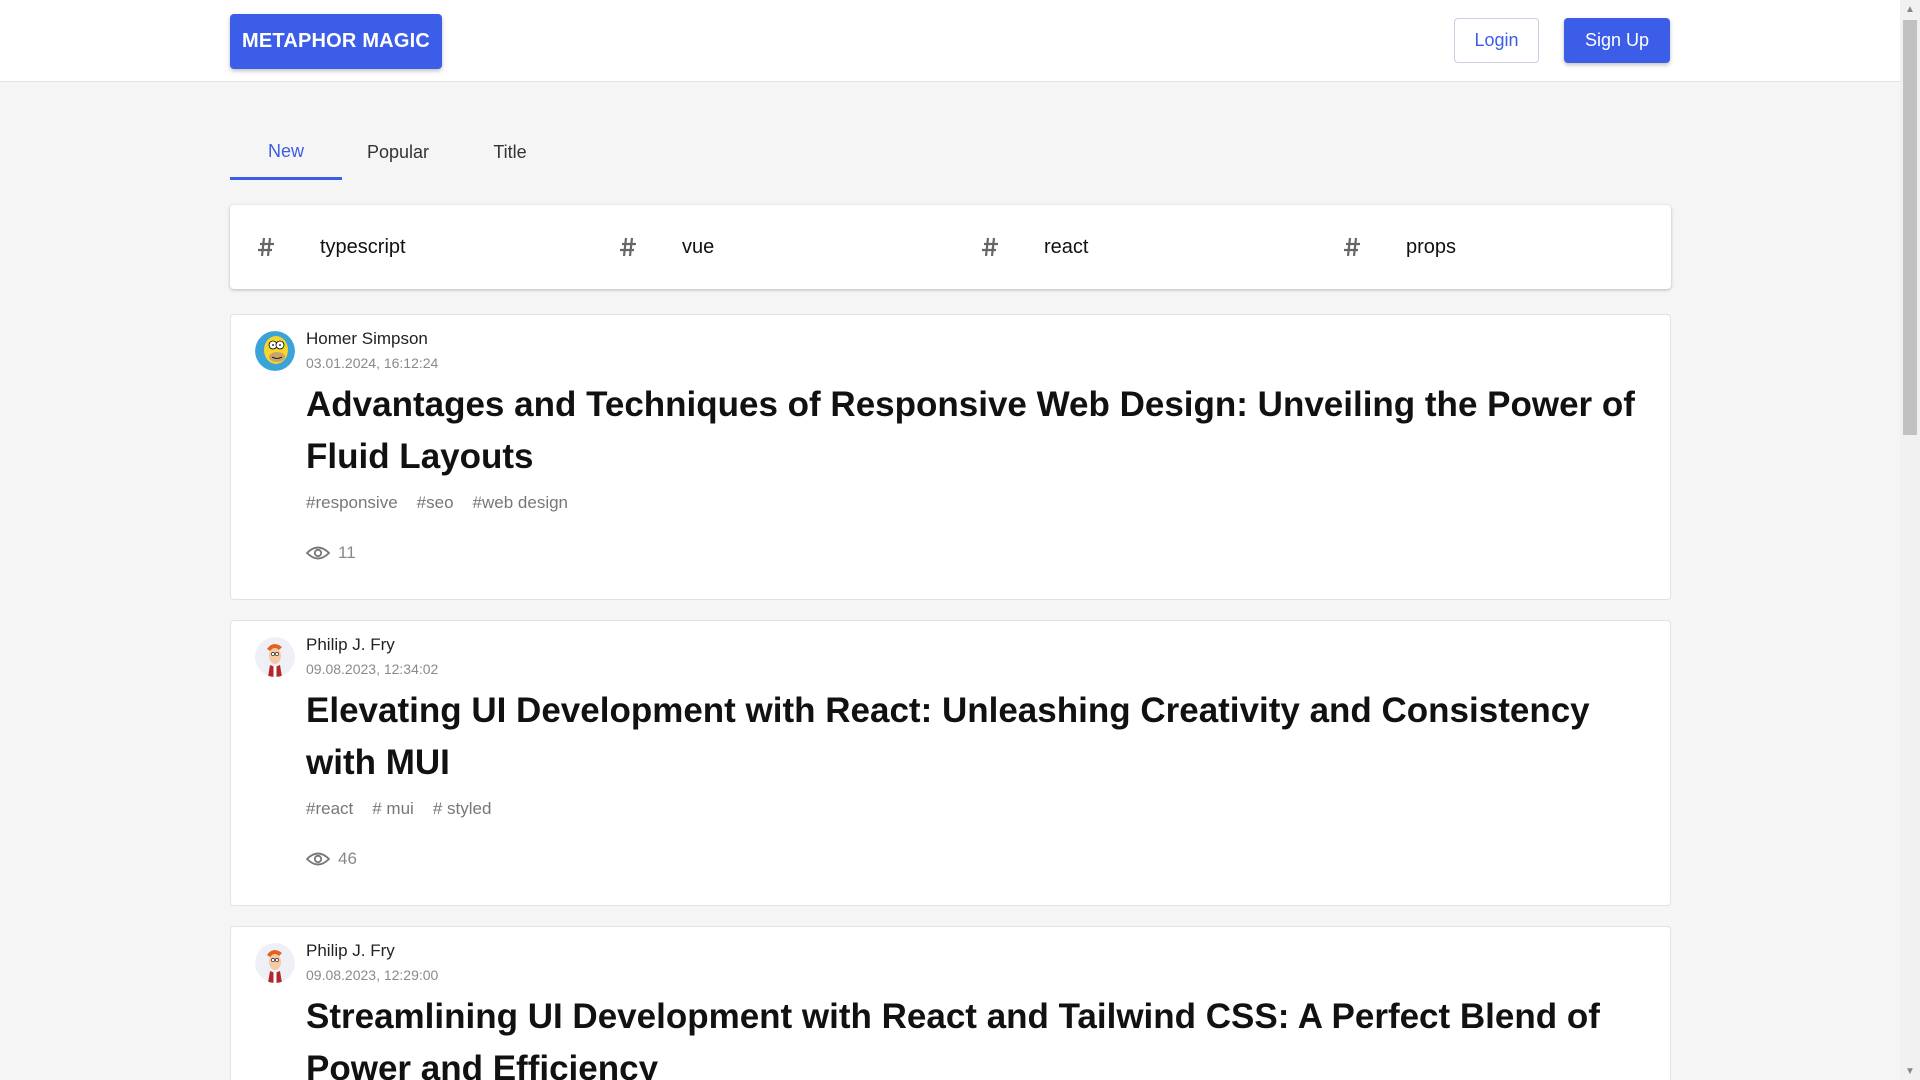 This screenshot has width=1920, height=1080. Describe the element at coordinates (698, 246) in the screenshot. I see `tag-label: vue` at that location.